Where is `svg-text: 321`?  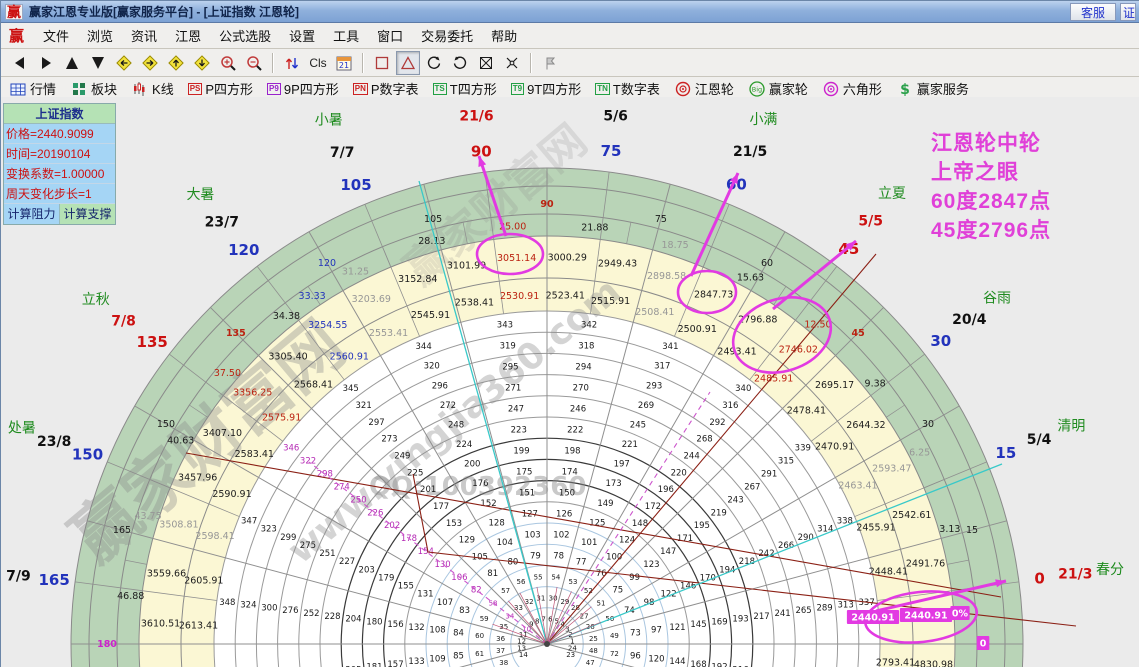 svg-text: 321 is located at coordinates (364, 406).